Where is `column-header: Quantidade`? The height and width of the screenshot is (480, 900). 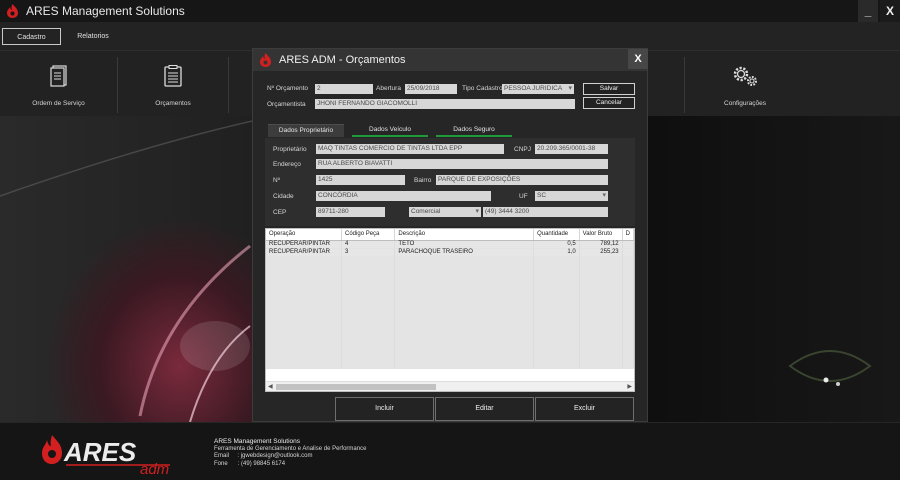 column-header: Quantidade is located at coordinates (556, 235).